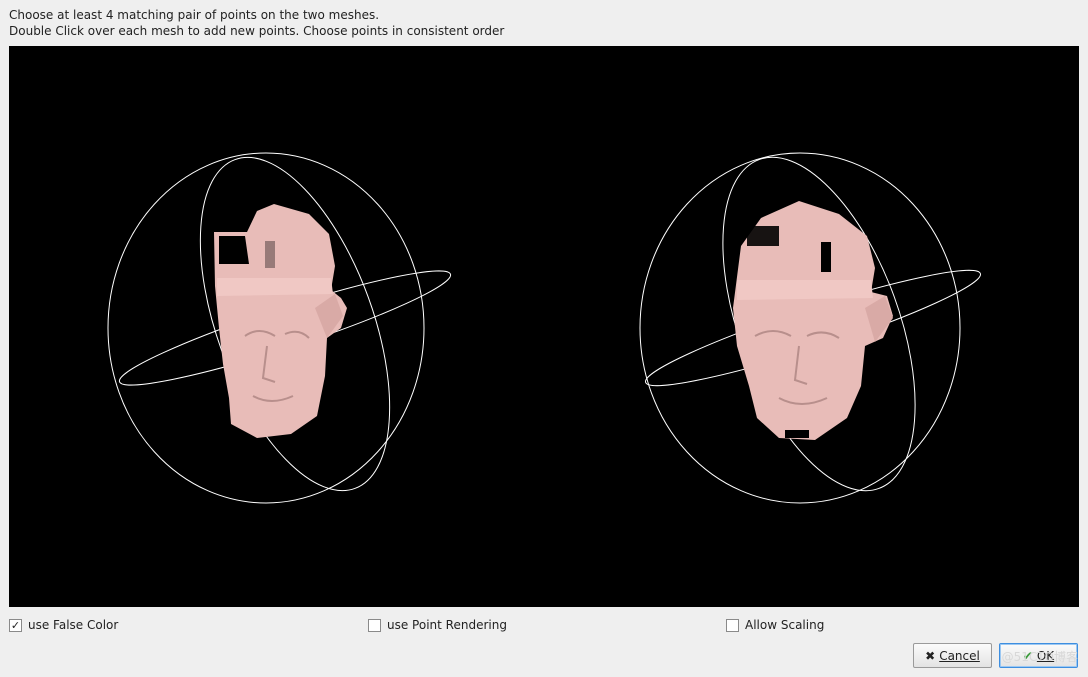 The width and height of the screenshot is (1088, 677). What do you see at coordinates (785, 625) in the screenshot?
I see `allow-scaling-label: Allow Scaling` at bounding box center [785, 625].